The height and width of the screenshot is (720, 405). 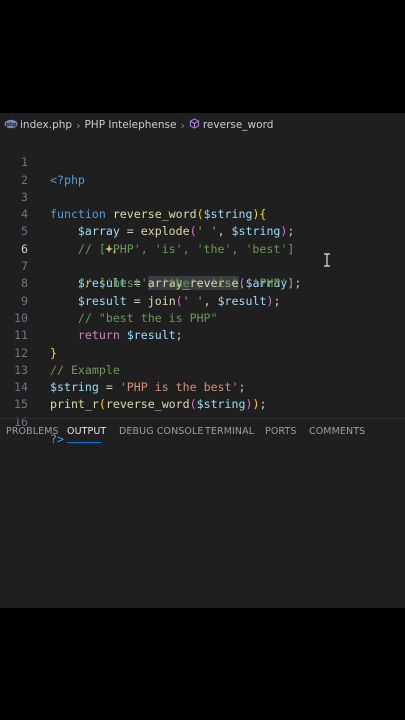 What do you see at coordinates (202, 170) in the screenshot?
I see `code-line: 2` at bounding box center [202, 170].